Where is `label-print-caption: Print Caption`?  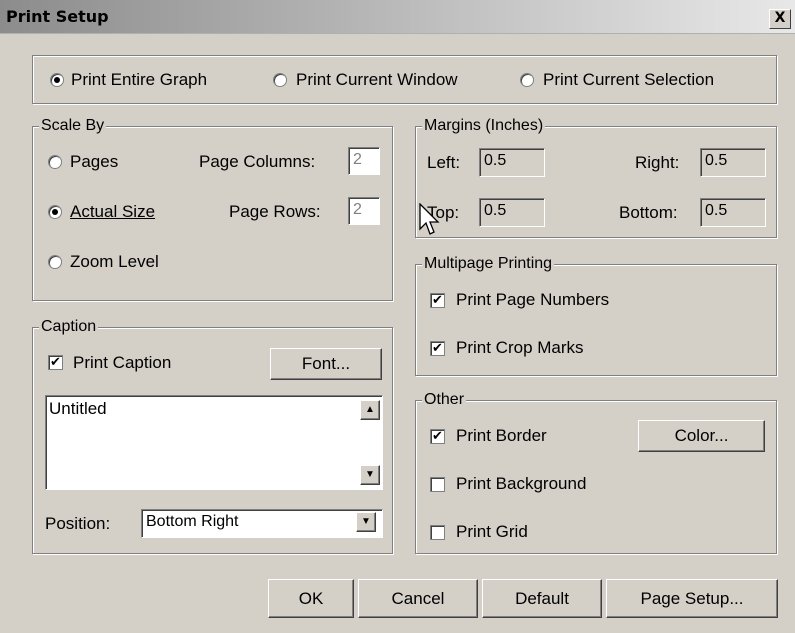 label-print-caption: Print Caption is located at coordinates (122, 363).